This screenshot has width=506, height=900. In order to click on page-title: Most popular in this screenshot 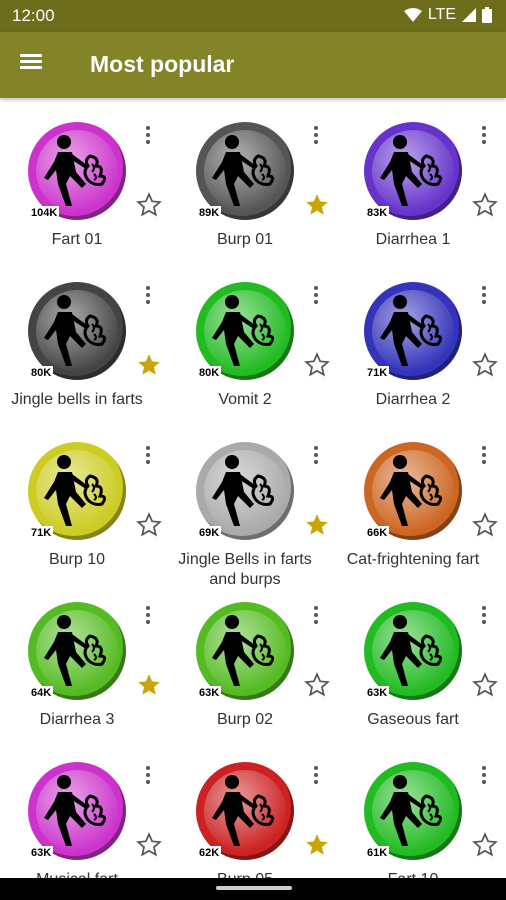, I will do `click(162, 64)`.